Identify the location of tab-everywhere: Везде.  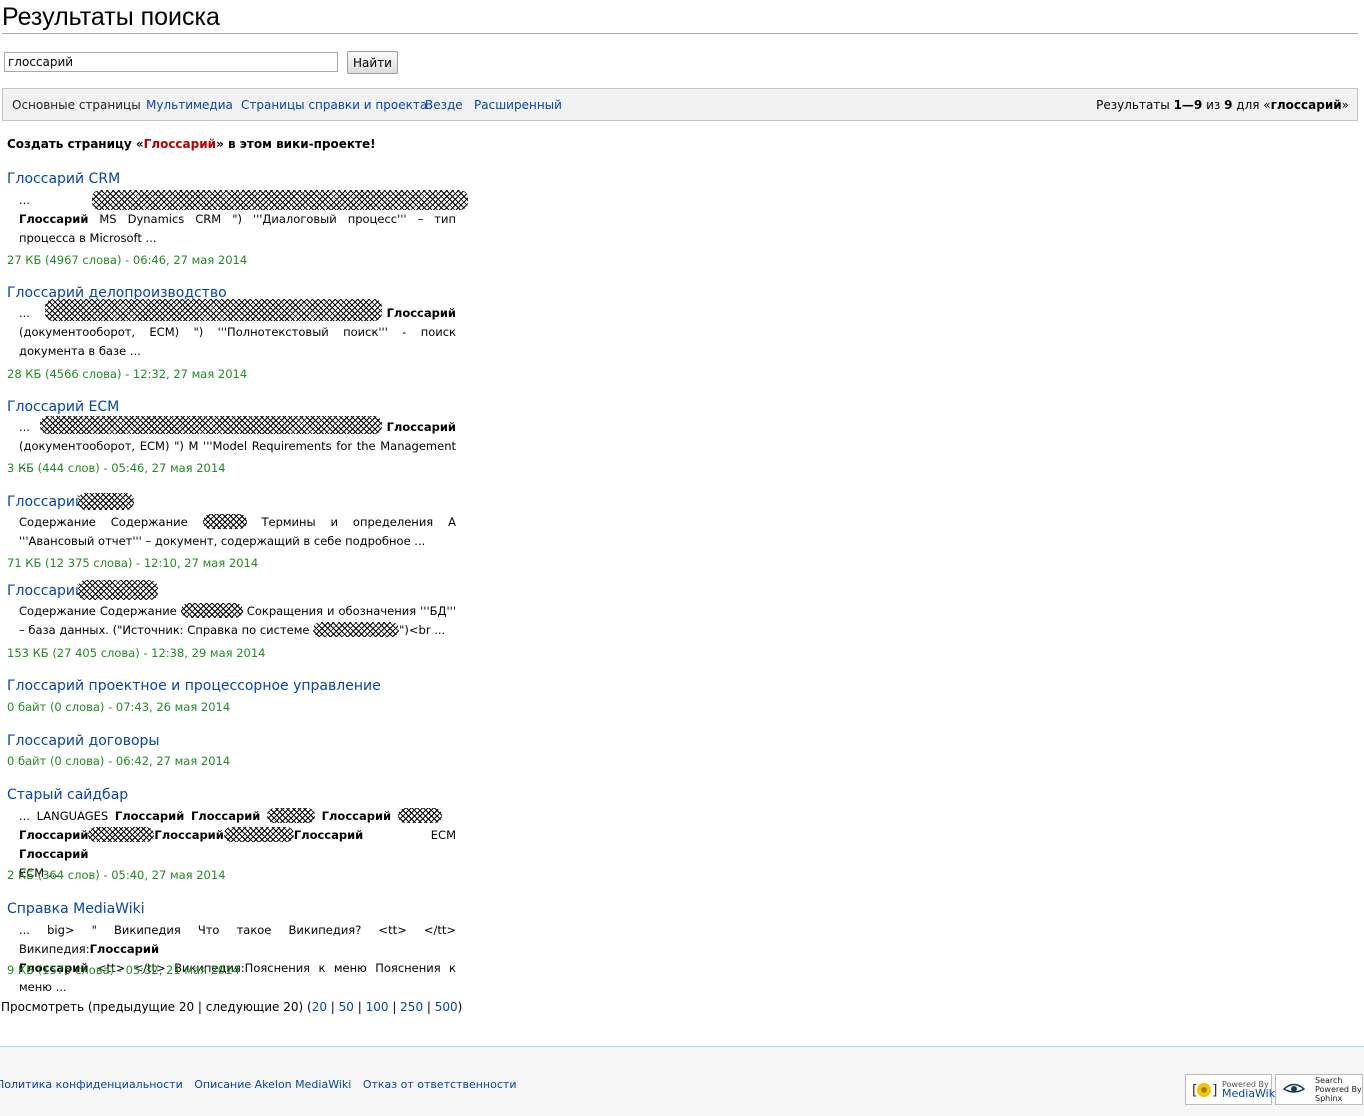
(444, 105).